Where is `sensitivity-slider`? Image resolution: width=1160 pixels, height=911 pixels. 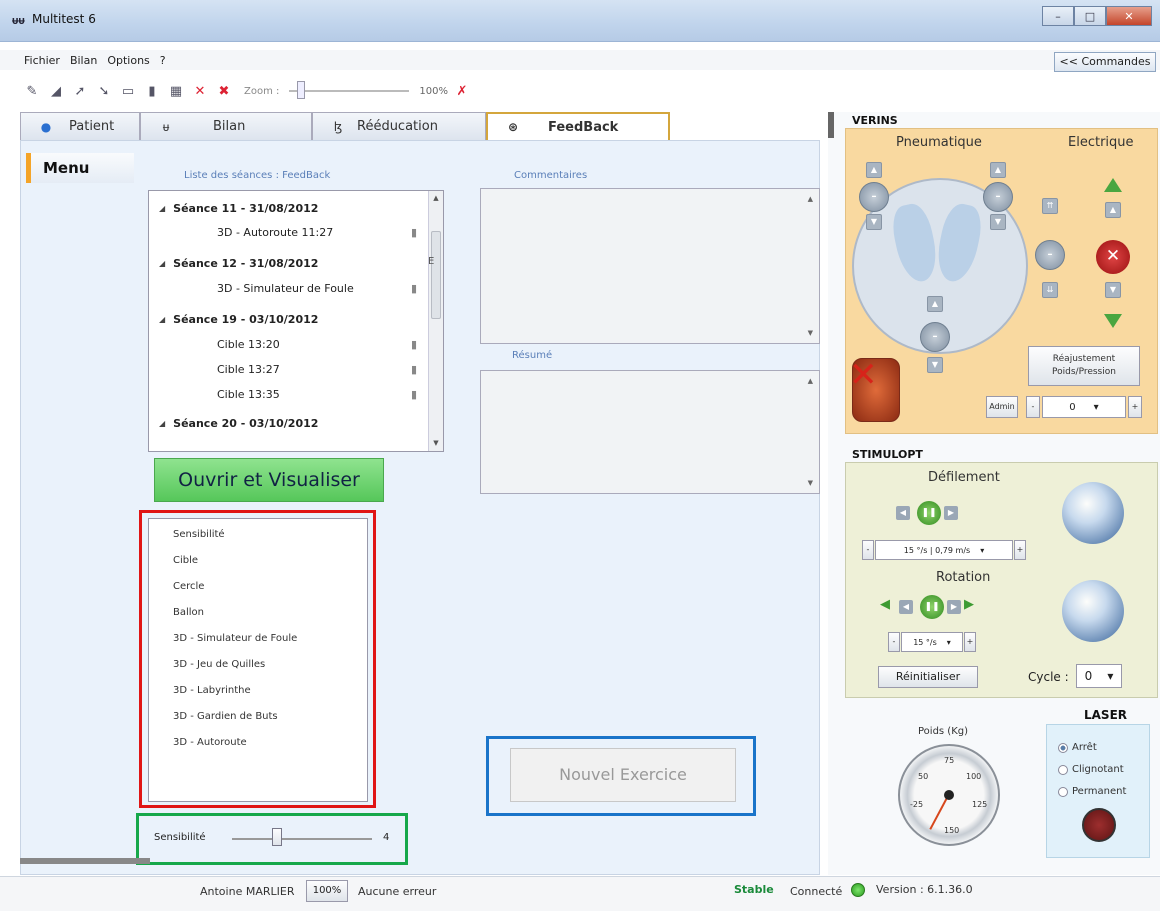 sensitivity-slider is located at coordinates (302, 839).